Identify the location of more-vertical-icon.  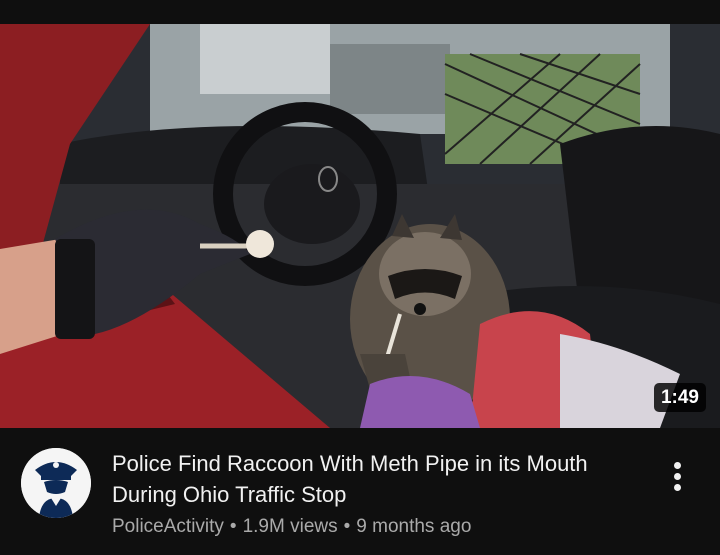
(678, 476).